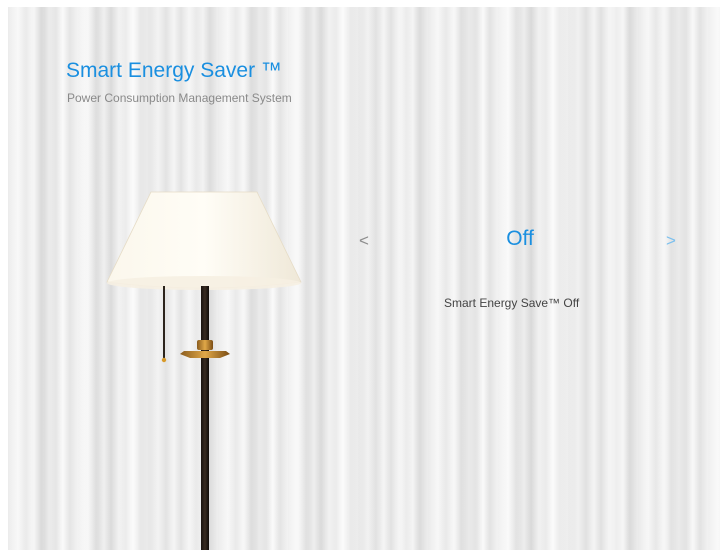 This screenshot has height=551, width=726. Describe the element at coordinates (512, 303) in the screenshot. I see `mode-description: Smart Energy Save™ Off` at that location.